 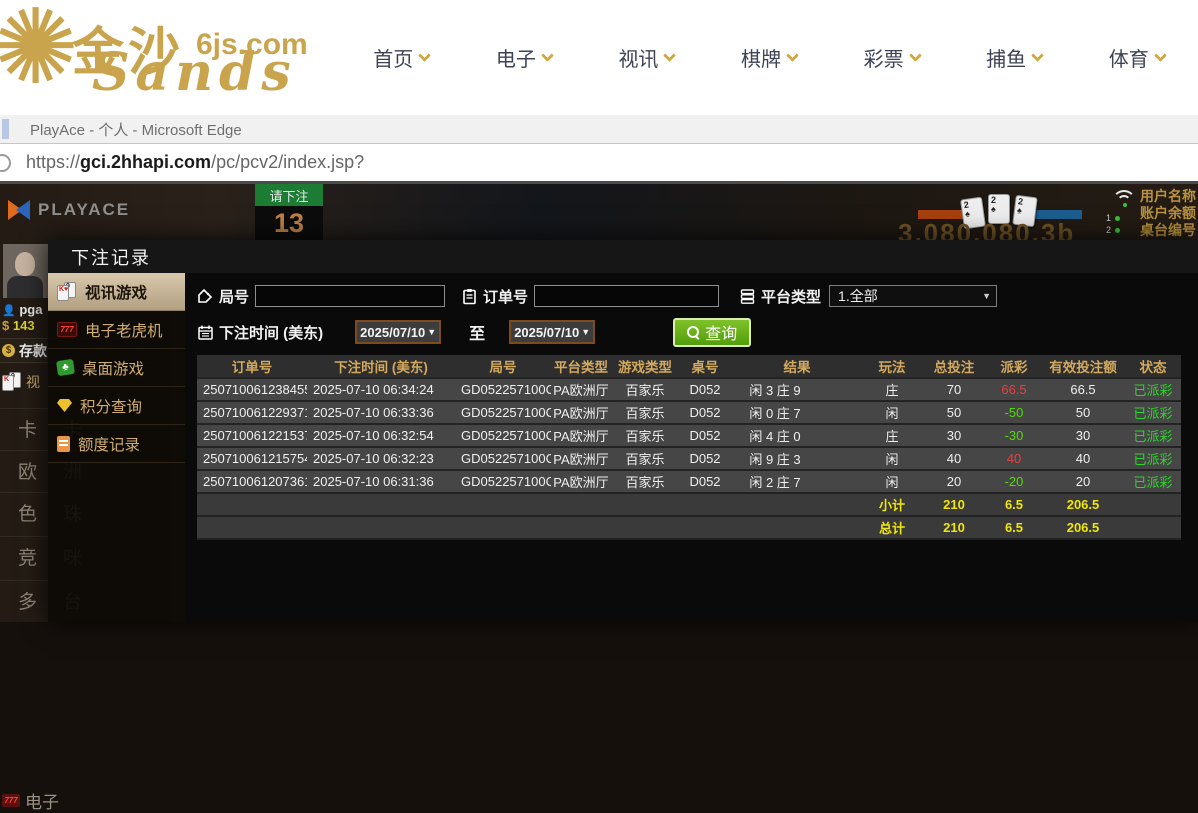 What do you see at coordinates (289, 212) in the screenshot?
I see `bet-timer: 请下注 13` at bounding box center [289, 212].